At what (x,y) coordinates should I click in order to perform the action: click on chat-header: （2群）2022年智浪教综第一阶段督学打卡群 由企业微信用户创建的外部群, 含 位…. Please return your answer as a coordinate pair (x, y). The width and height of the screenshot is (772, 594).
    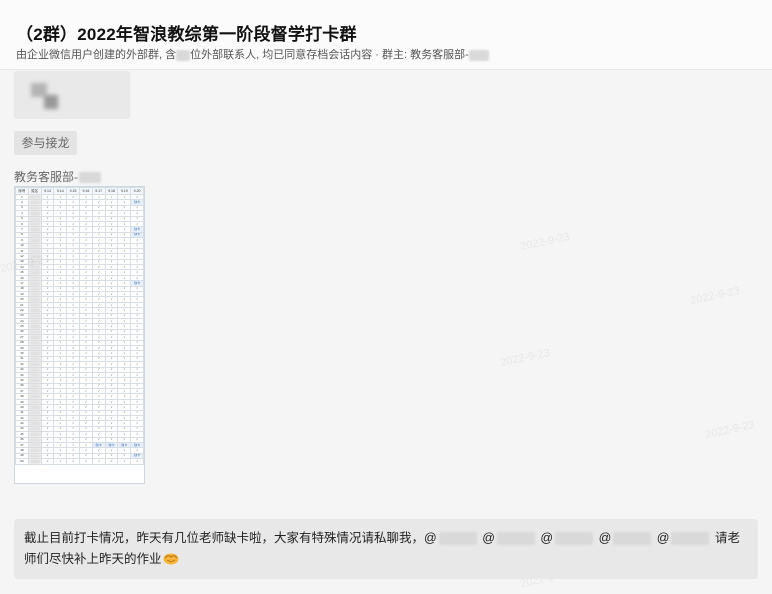
    Looking at the image, I should click on (386, 35).